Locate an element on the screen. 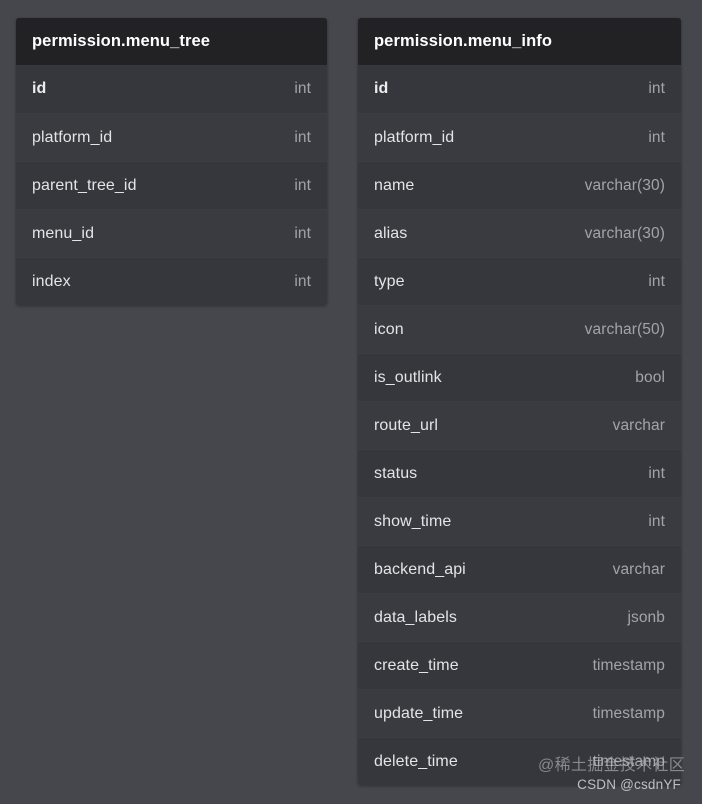 The image size is (702, 804). table-row: menu_id int is located at coordinates (171, 233).